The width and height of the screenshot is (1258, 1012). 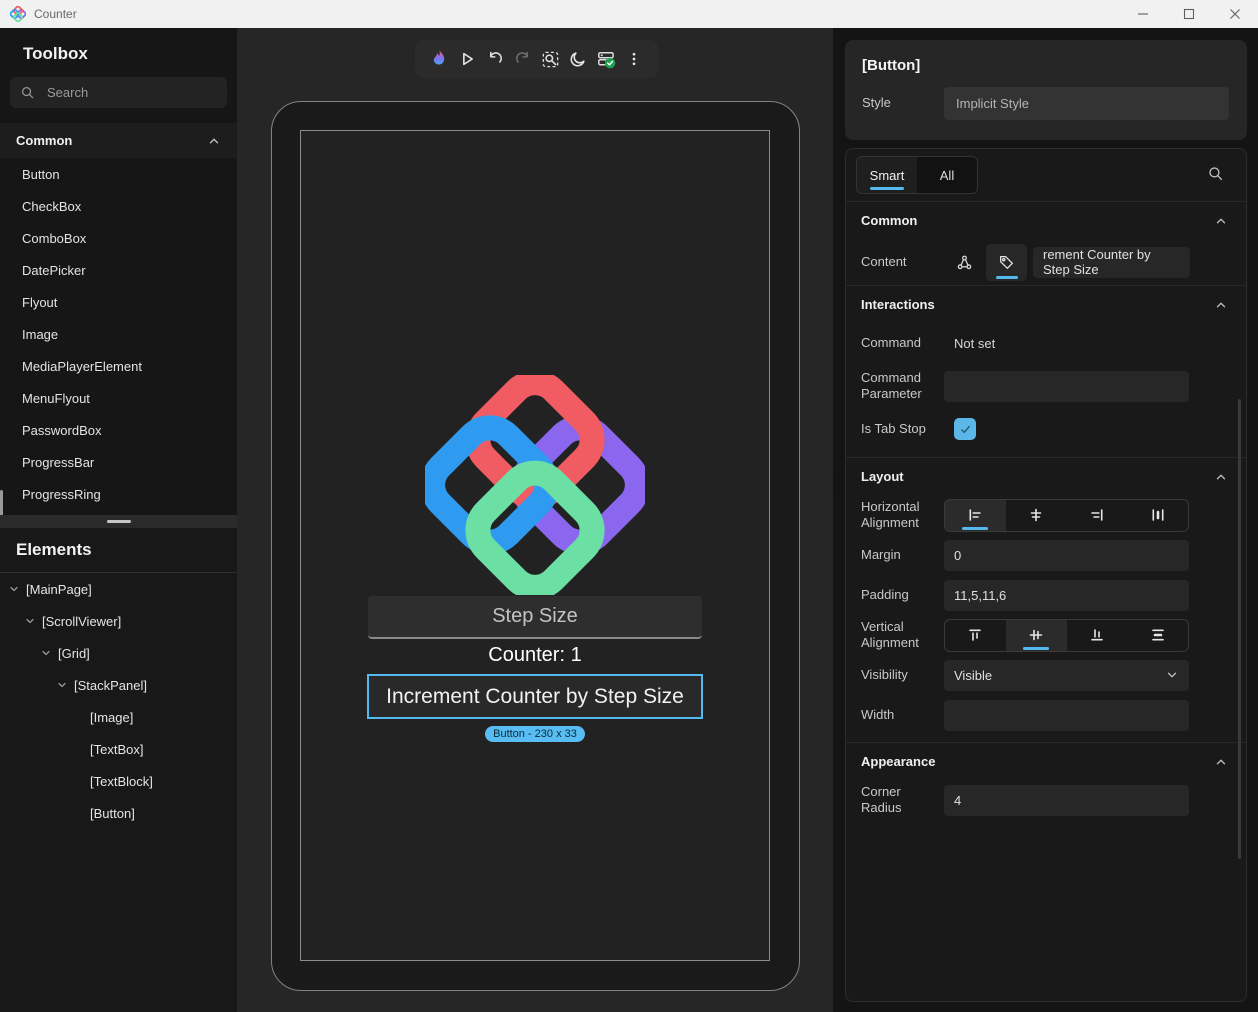 I want to click on tree-node-button: [Button], so click(x=118, y=813).